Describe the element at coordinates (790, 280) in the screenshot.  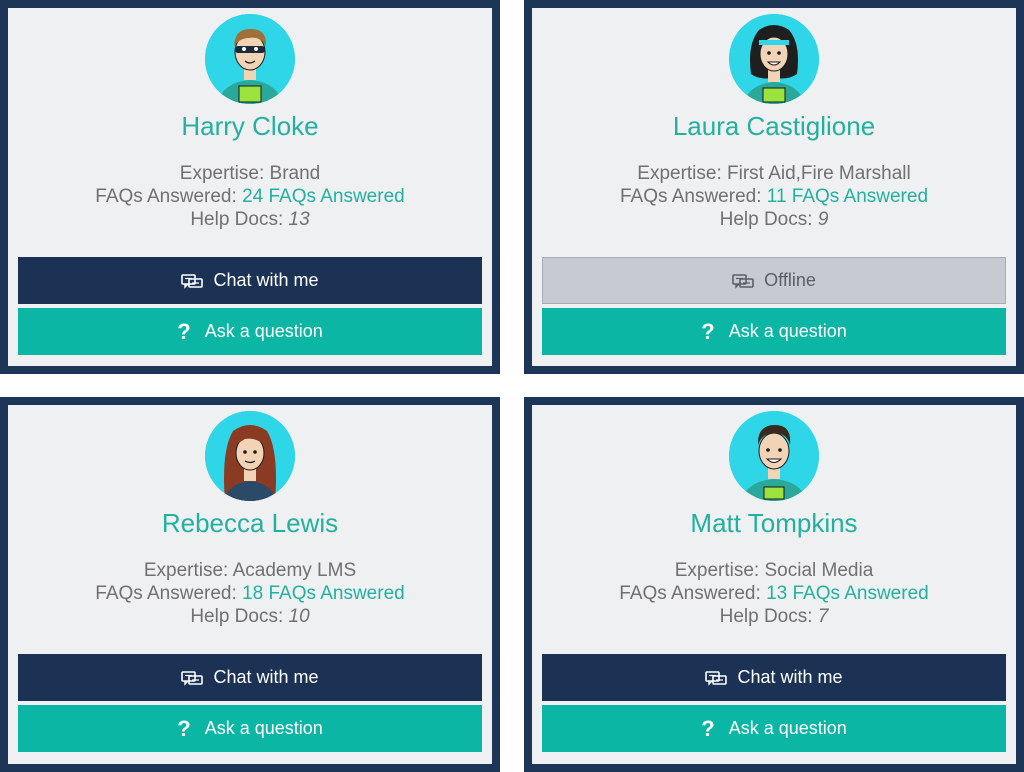
I see `chat-button-label: Offline` at that location.